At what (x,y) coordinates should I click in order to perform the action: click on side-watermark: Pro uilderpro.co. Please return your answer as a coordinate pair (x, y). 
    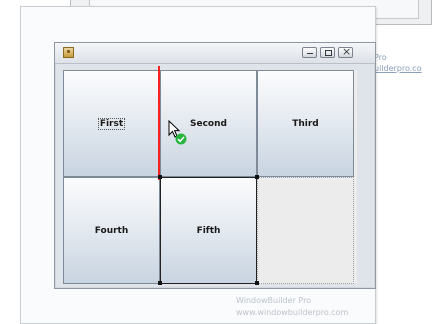
    Looking at the image, I should click on (398, 63).